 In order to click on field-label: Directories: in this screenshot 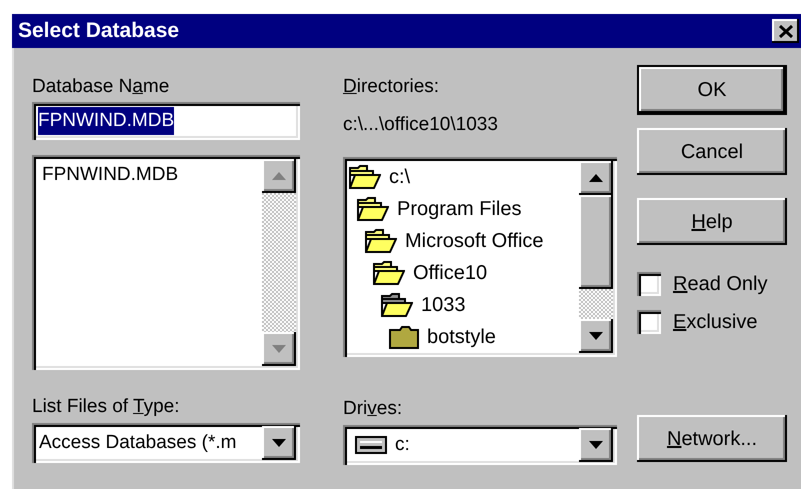, I will do `click(391, 87)`.